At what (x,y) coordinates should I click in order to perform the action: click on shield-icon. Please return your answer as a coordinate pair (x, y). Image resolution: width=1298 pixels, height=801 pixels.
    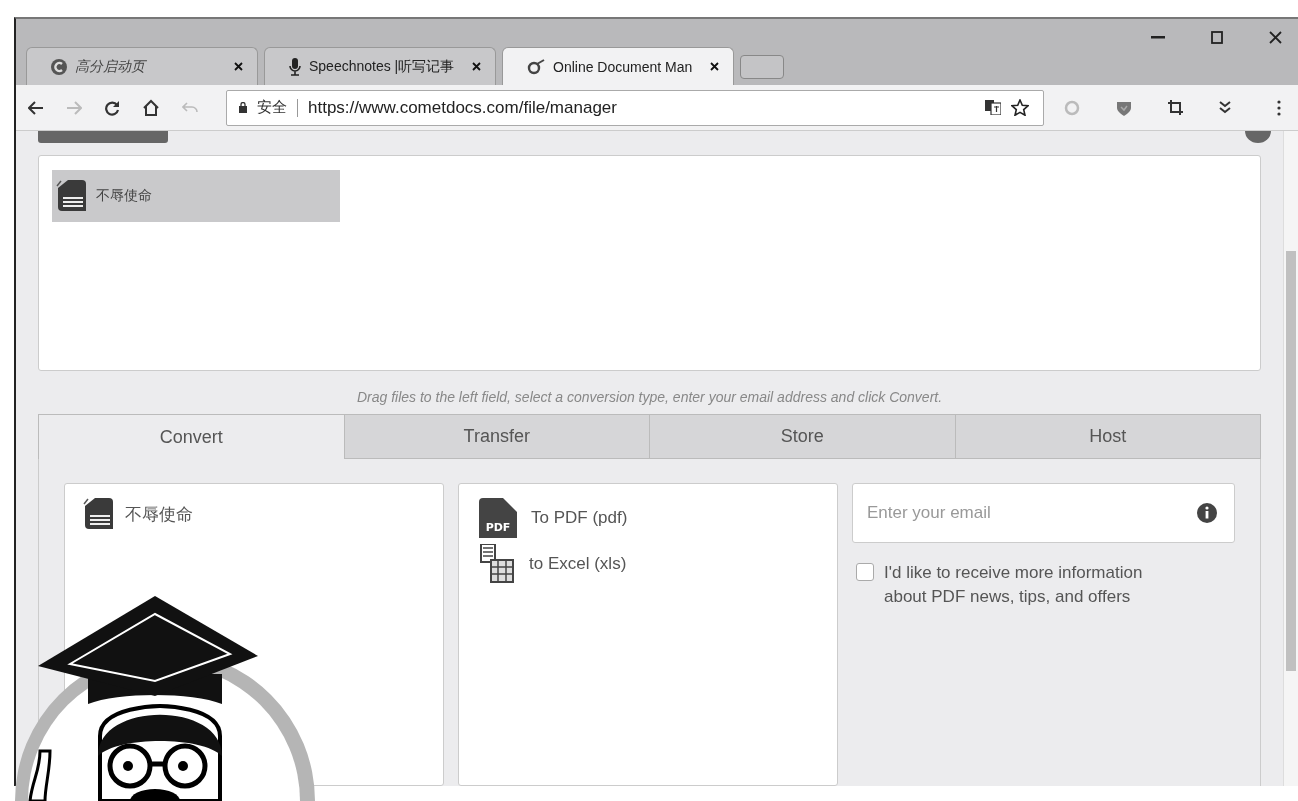
    Looking at the image, I should click on (1124, 107).